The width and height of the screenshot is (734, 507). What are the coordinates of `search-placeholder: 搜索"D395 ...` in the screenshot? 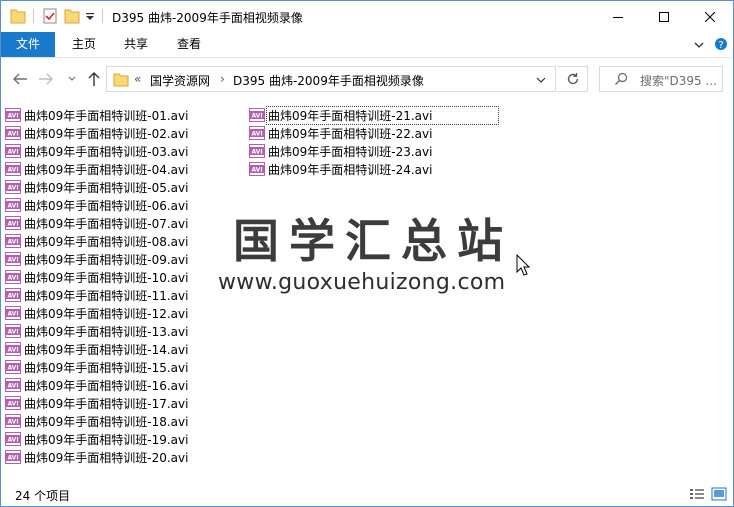 It's located at (678, 81).